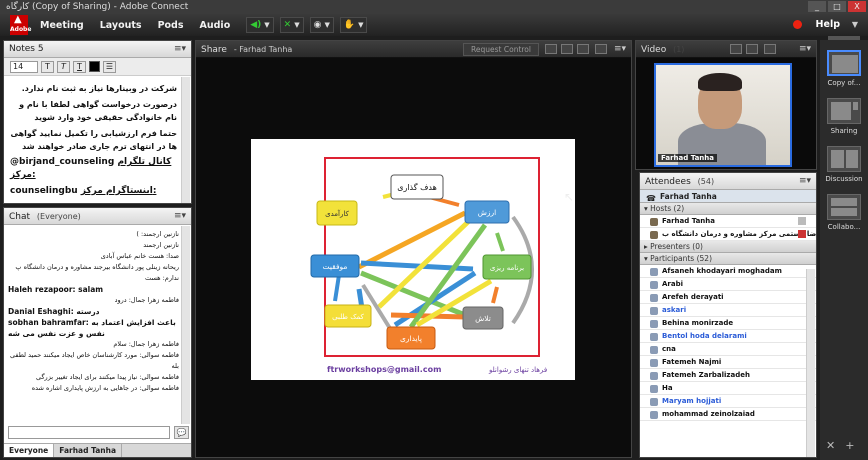 The image size is (868, 460). I want to click on attendee-name: Maryam hojjati, so click(692, 401).